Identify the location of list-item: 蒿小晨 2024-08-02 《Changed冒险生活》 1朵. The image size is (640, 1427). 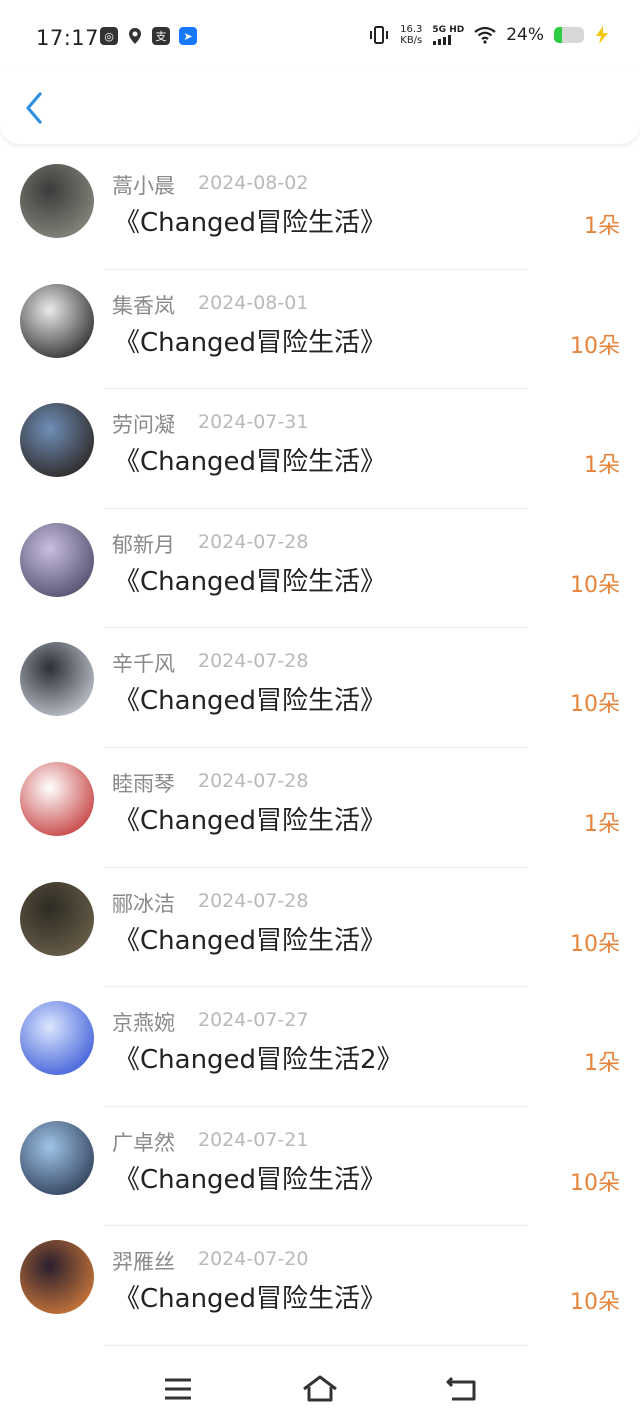
(320, 210).